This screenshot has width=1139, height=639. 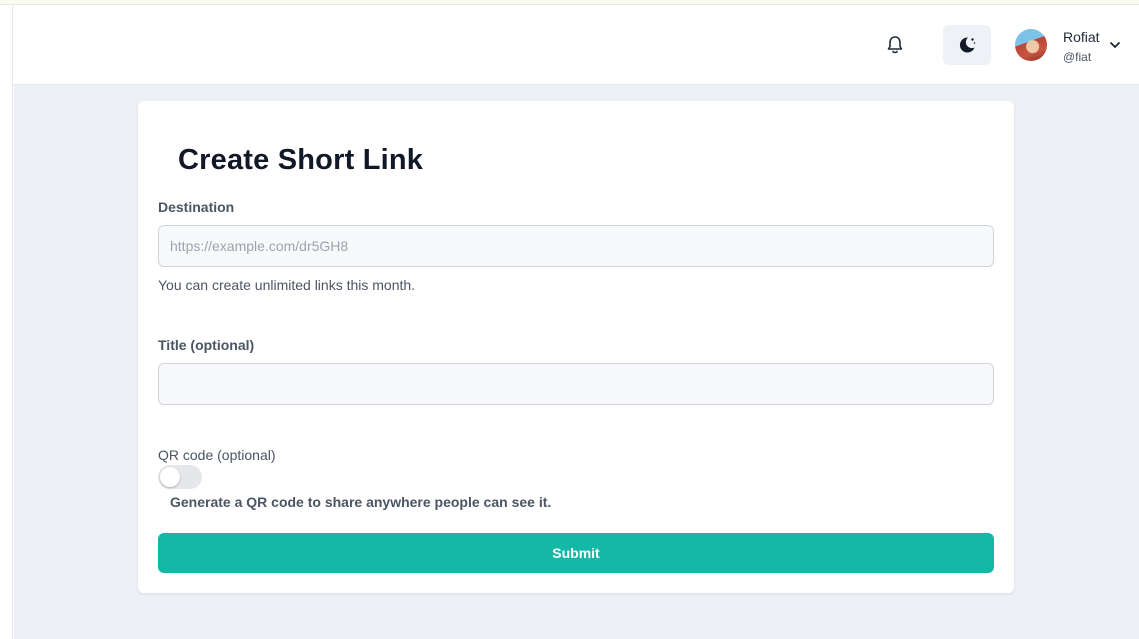 I want to click on theme-toggle-button, so click(x=967, y=45).